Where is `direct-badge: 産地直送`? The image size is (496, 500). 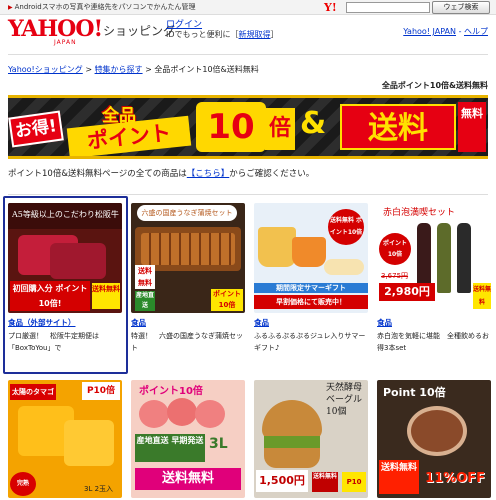
direct-badge: 産地直送 is located at coordinates (145, 301).